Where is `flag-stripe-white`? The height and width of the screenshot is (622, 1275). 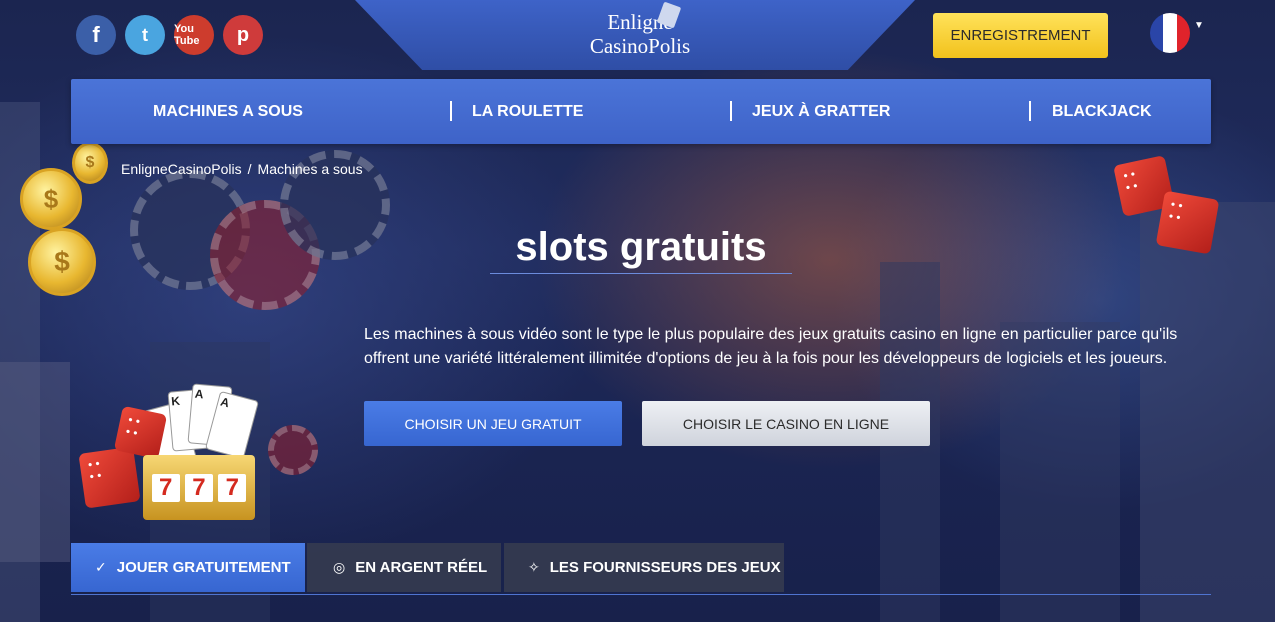
flag-stripe-white is located at coordinates (1170, 33).